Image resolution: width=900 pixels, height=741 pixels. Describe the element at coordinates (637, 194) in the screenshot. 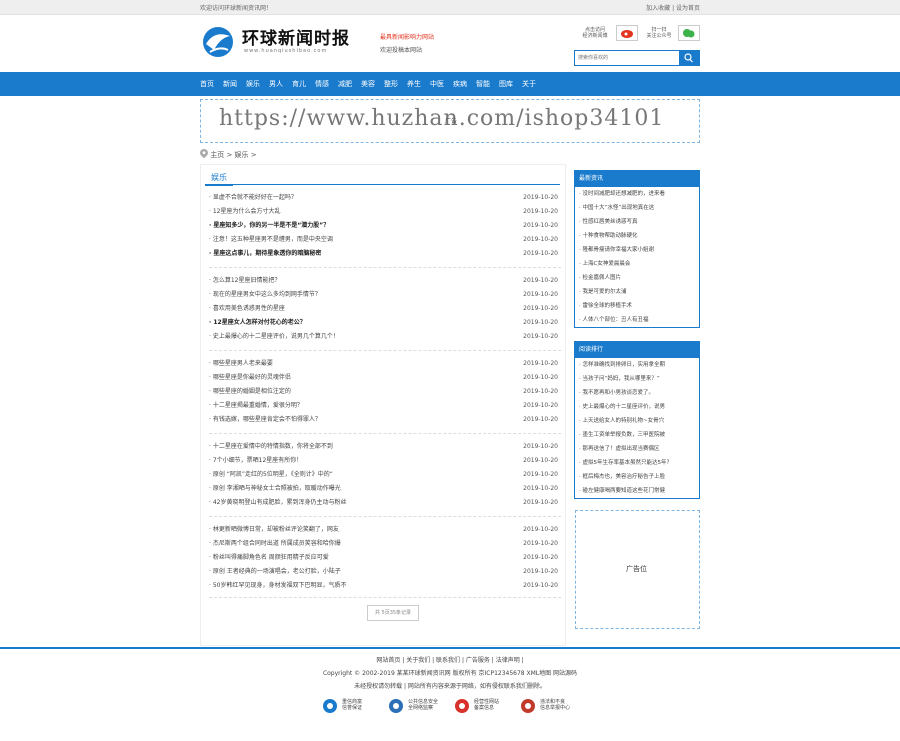

I see `sidebar-link: · 没时间减肥却还想减肥的，进来看` at that location.